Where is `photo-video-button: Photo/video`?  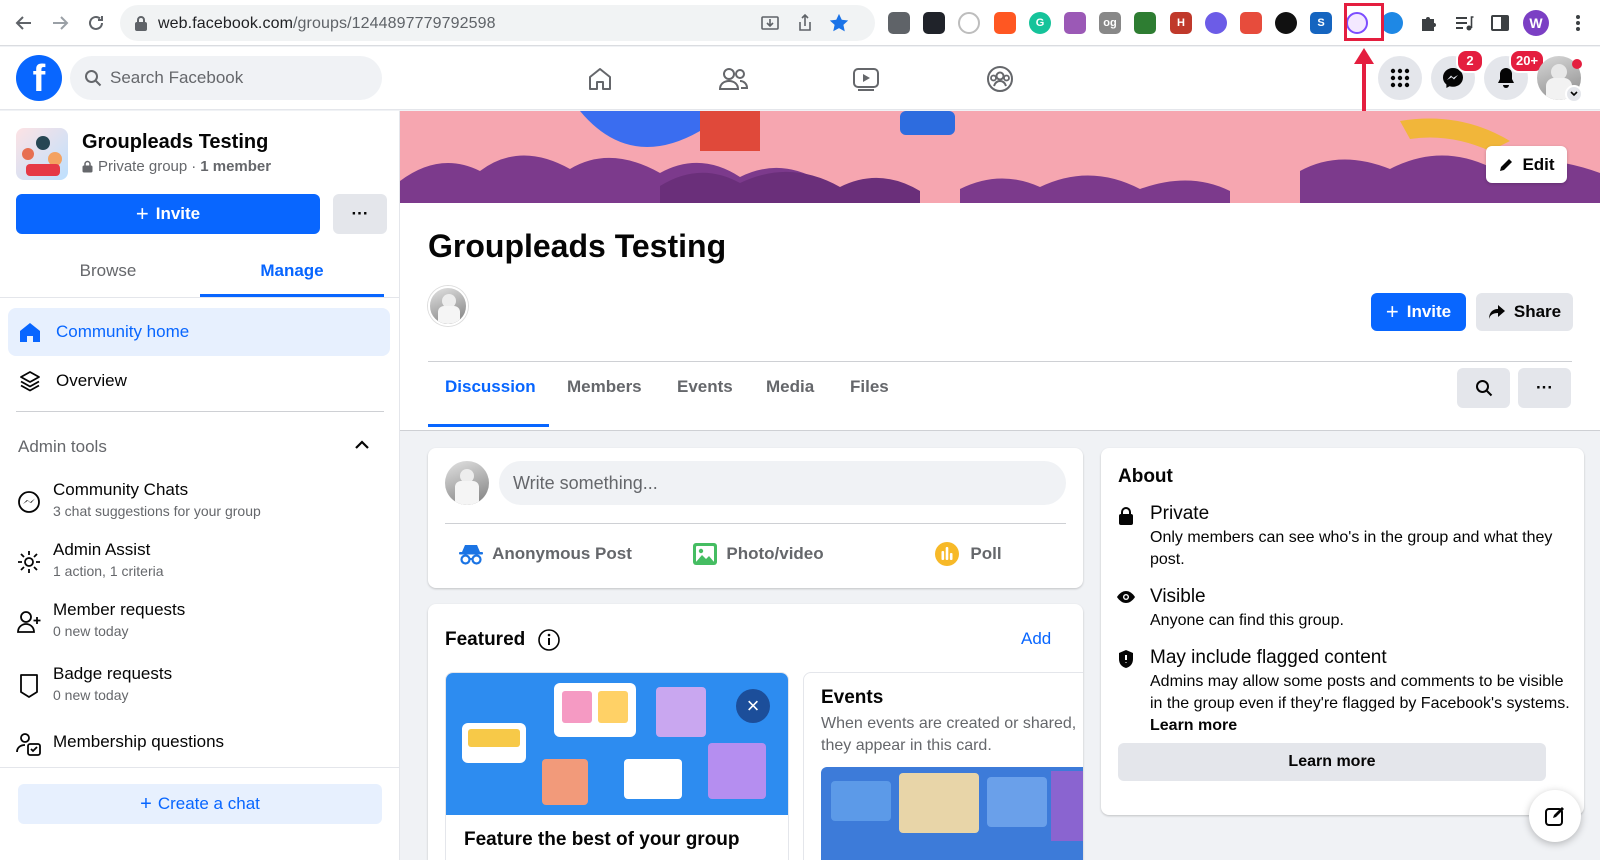
photo-video-button: Photo/video is located at coordinates (758, 553).